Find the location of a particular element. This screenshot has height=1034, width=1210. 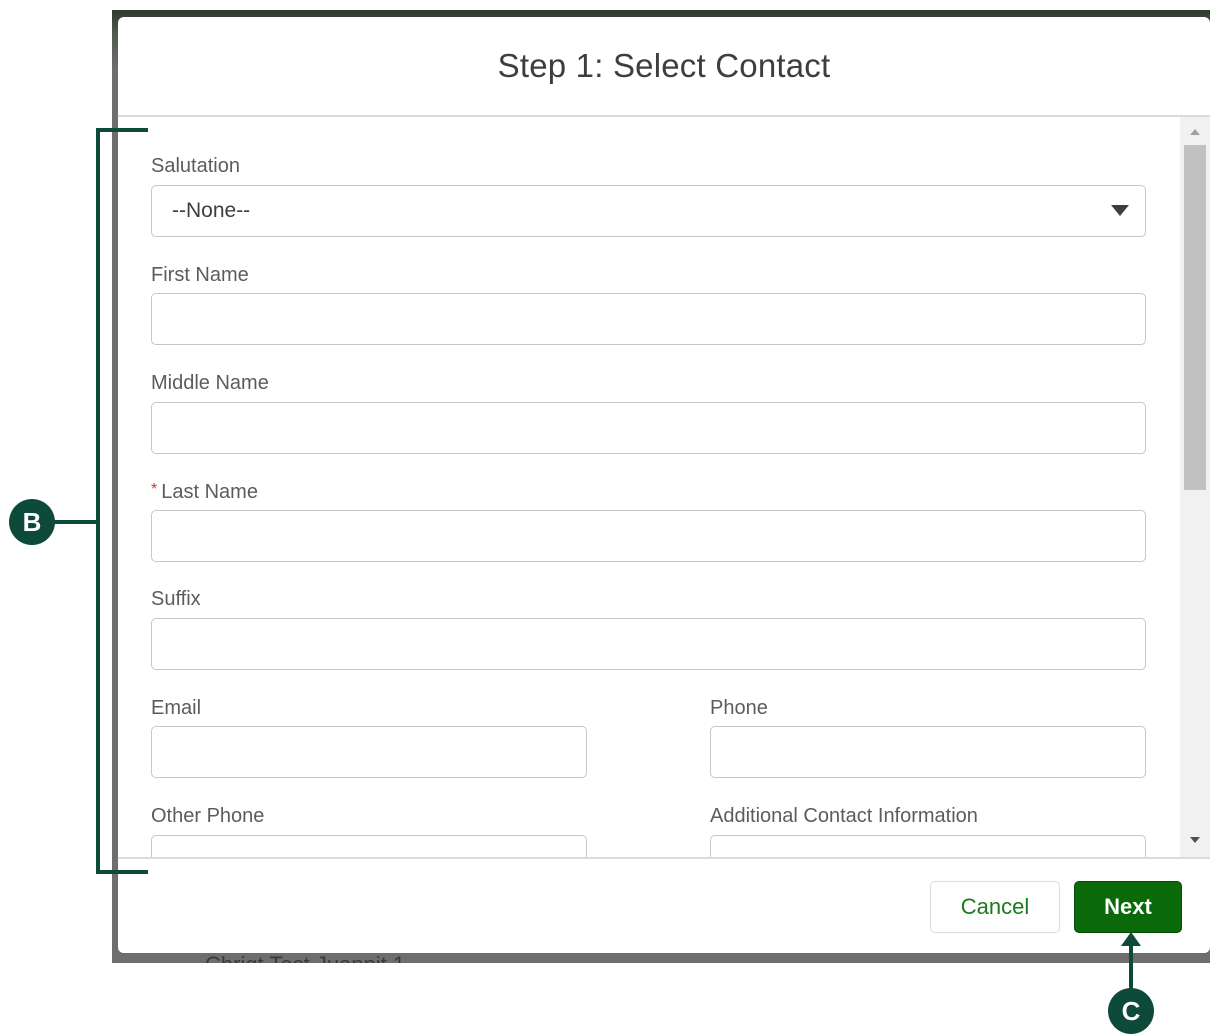

suffix-input is located at coordinates (648, 644).